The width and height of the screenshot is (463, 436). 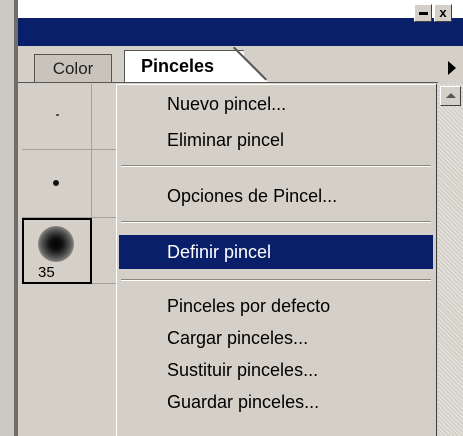 I want to click on window-edge, so click(x=7, y=218).